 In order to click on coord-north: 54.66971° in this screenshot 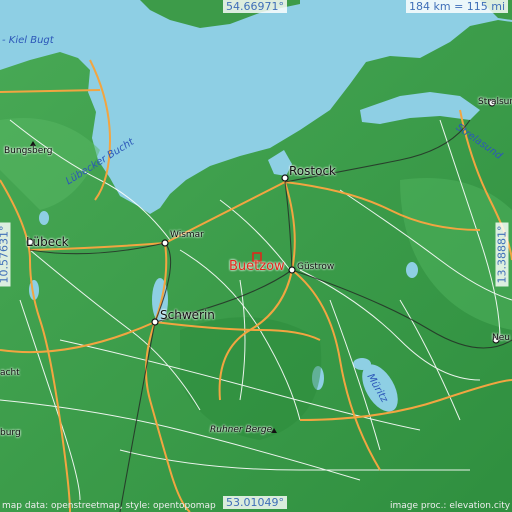, I will do `click(255, 6)`.